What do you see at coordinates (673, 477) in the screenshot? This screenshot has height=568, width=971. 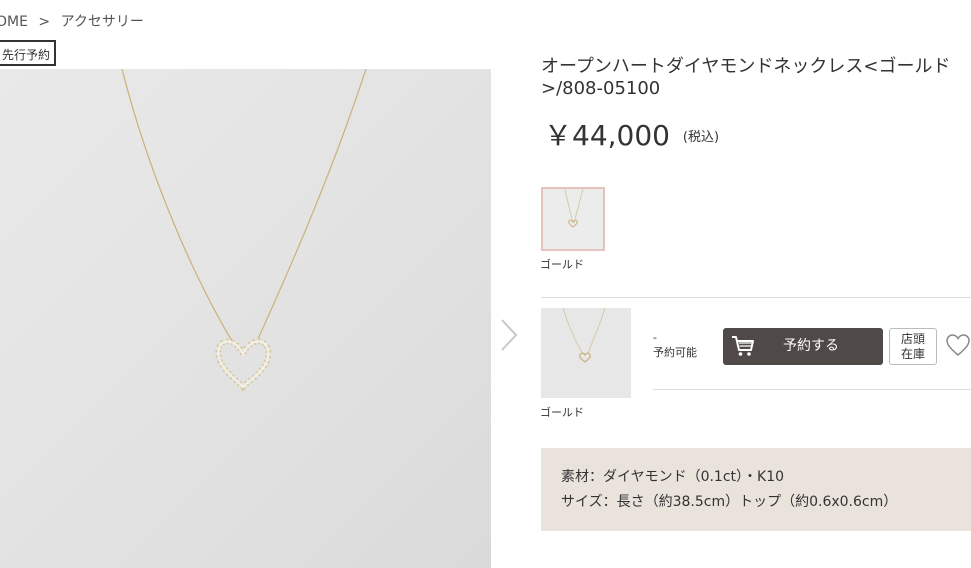 I see `spec-material: 素材：ダイヤモンド（0.1ct）・K10` at bounding box center [673, 477].